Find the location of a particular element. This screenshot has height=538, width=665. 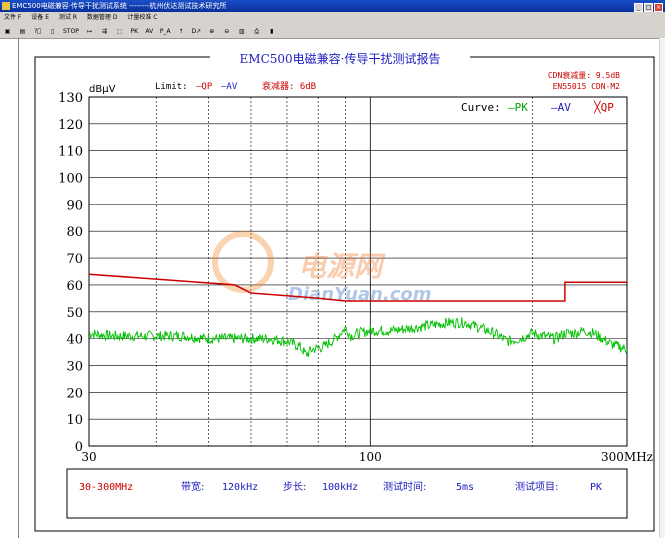

x-tick-label: 30 is located at coordinates (88, 457).